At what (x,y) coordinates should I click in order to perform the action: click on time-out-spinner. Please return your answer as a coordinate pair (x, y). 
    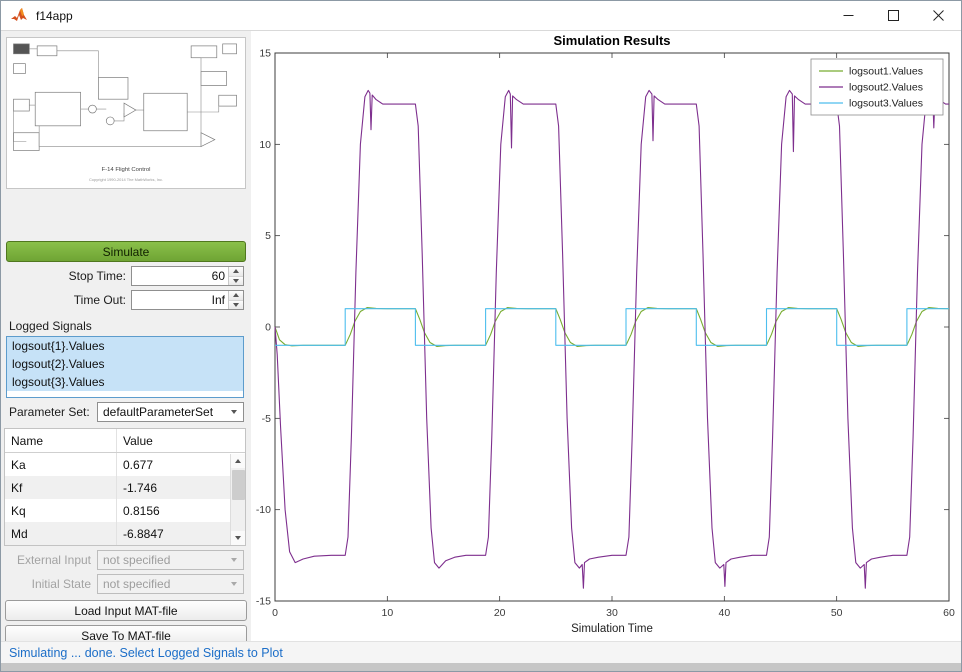
    Looking at the image, I should click on (235, 300).